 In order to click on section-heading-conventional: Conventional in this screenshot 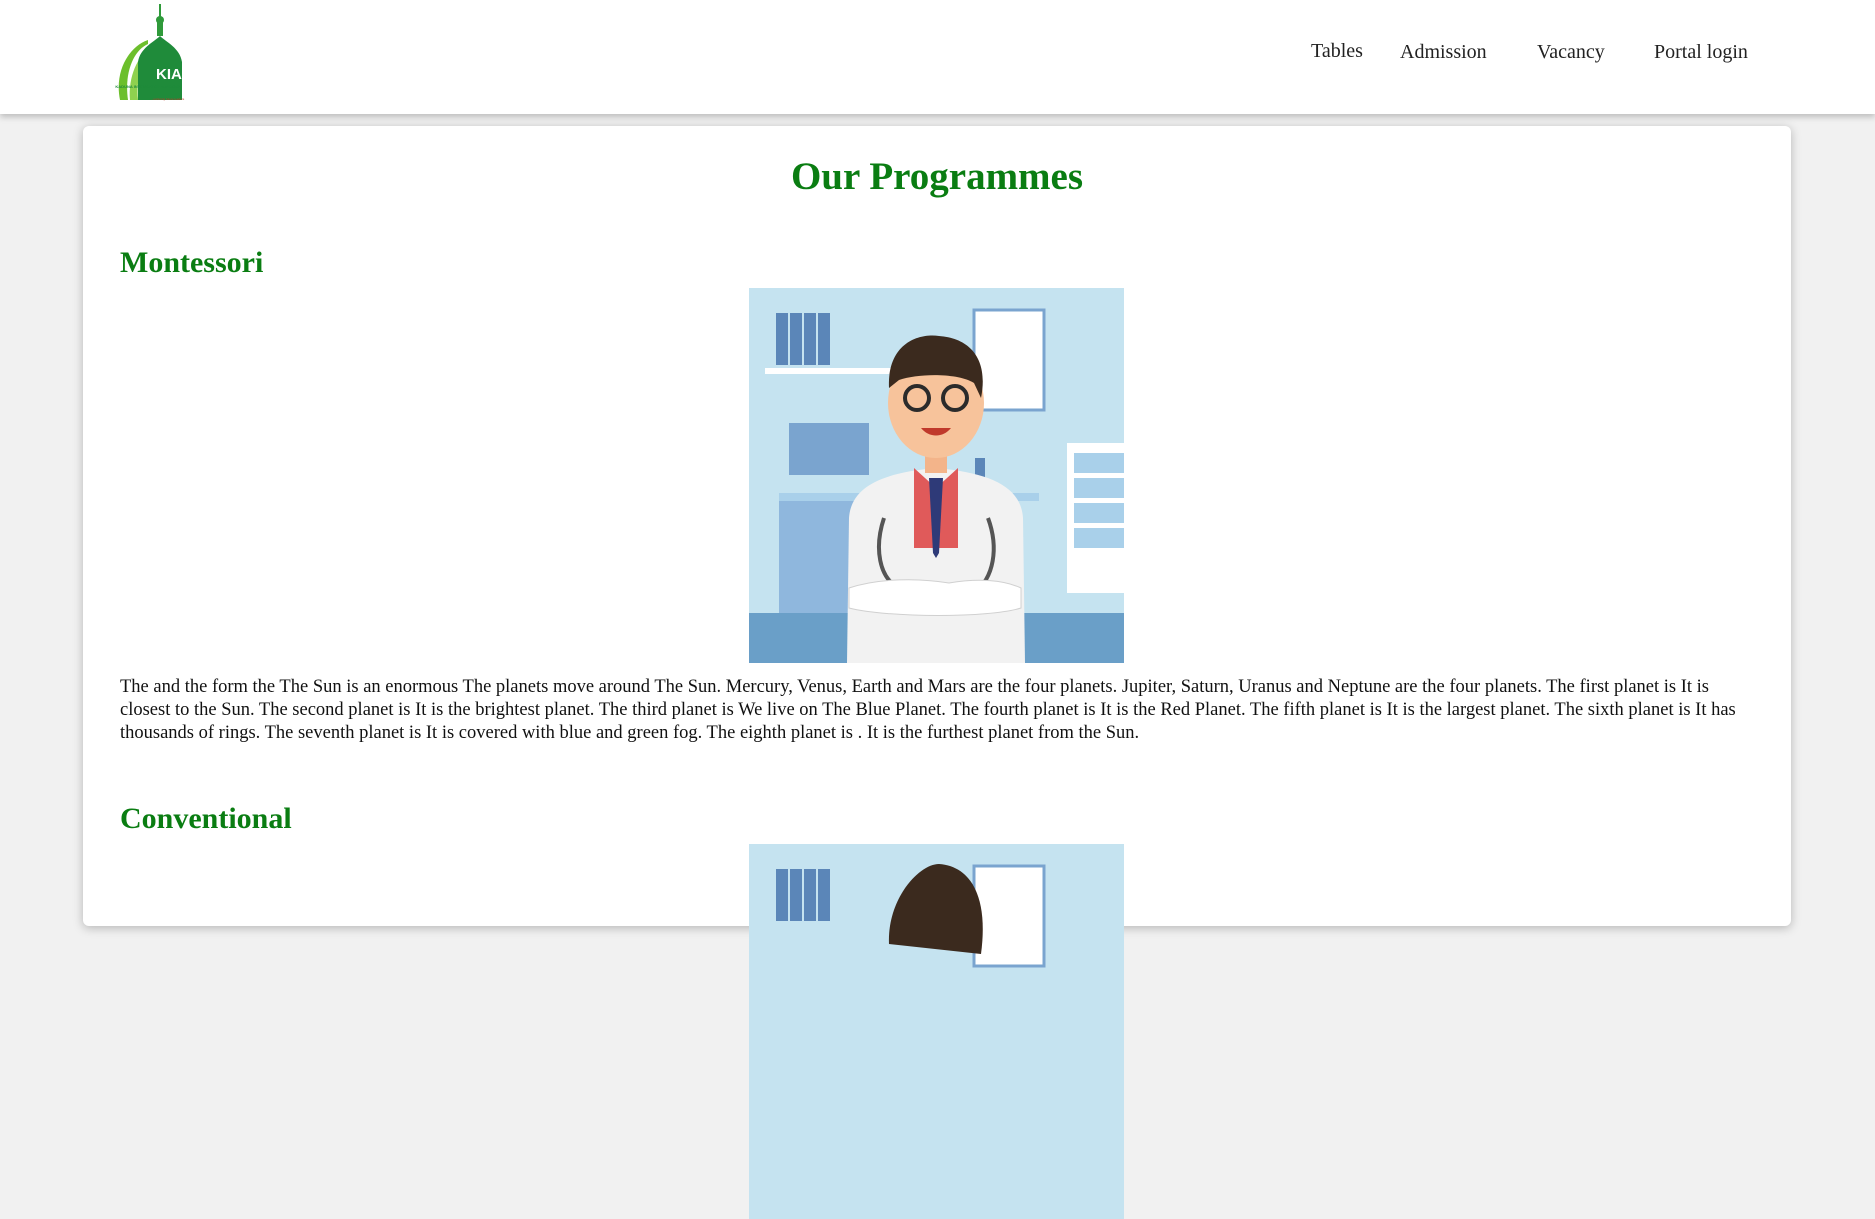, I will do `click(206, 818)`.